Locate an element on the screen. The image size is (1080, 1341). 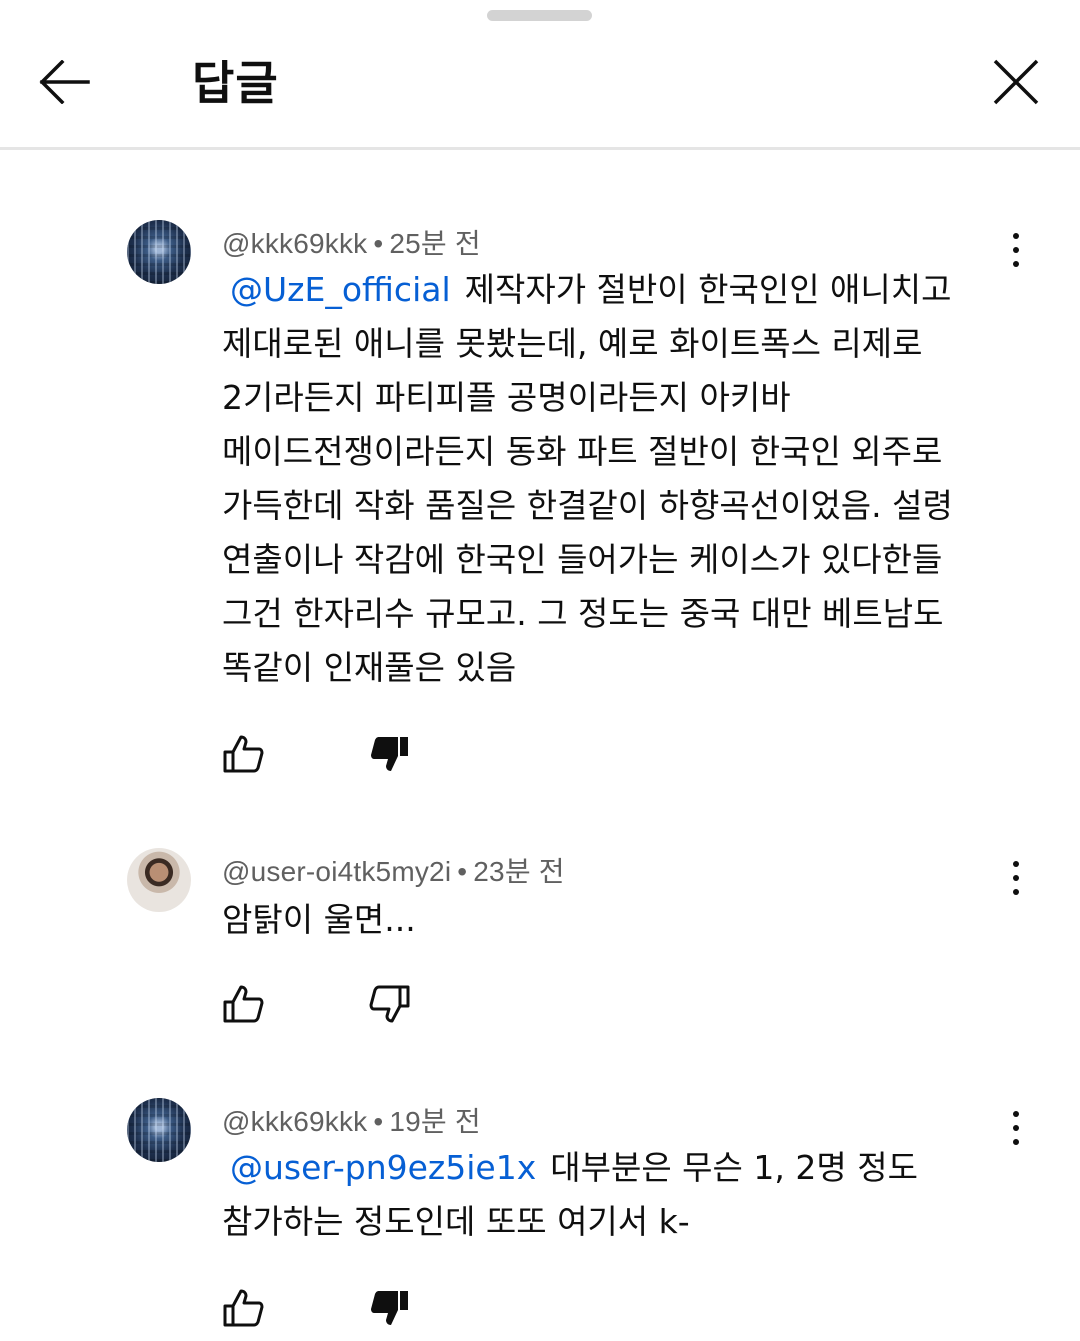
close-icon is located at coordinates (1016, 82).